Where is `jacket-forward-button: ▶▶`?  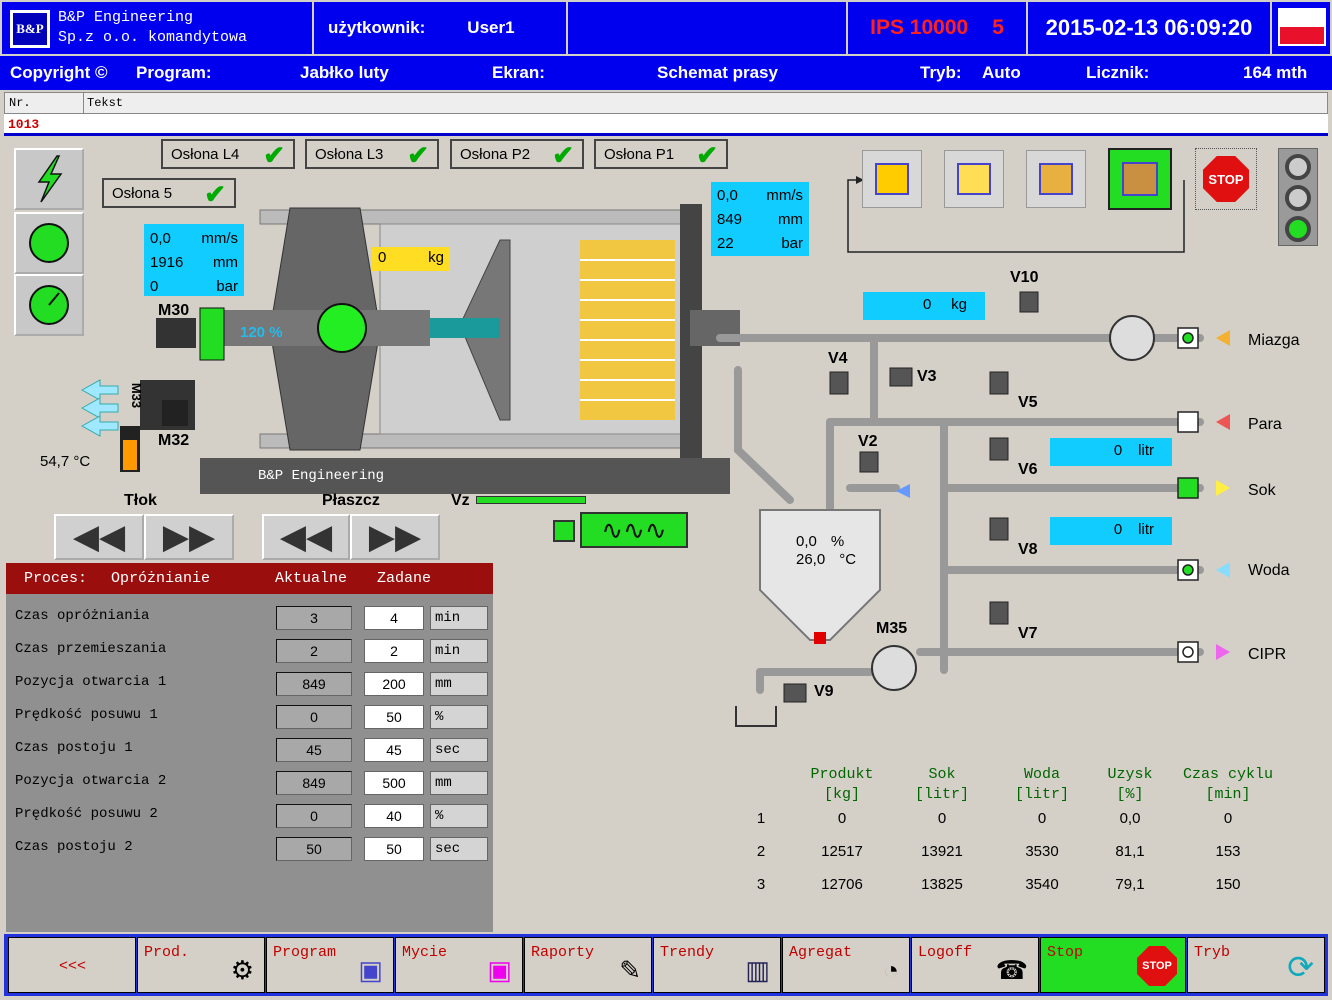 jacket-forward-button: ▶▶ is located at coordinates (395, 537).